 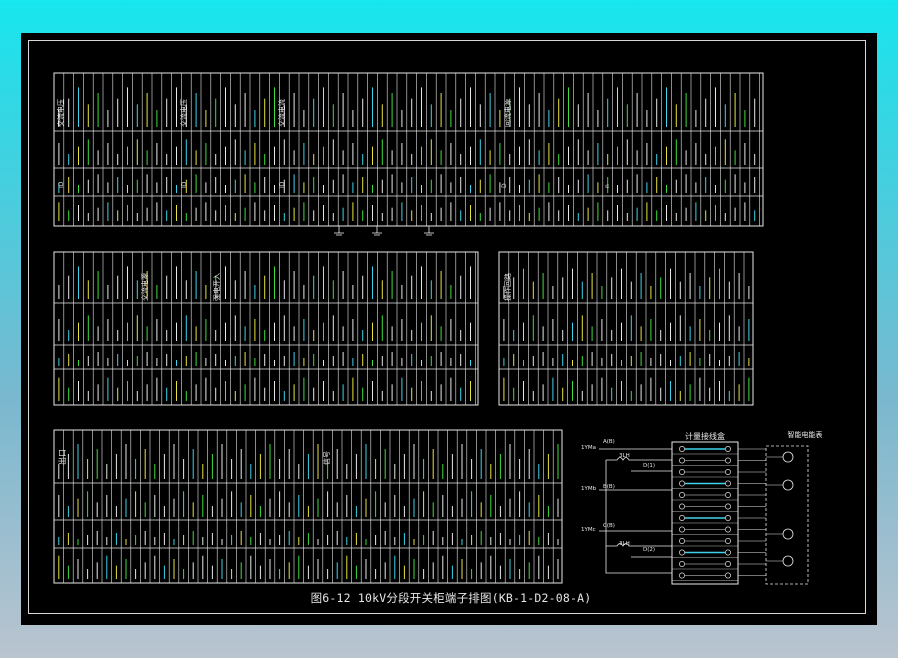 What do you see at coordinates (184, 184) in the screenshot?
I see `top-col-label-2: ID` at bounding box center [184, 184].